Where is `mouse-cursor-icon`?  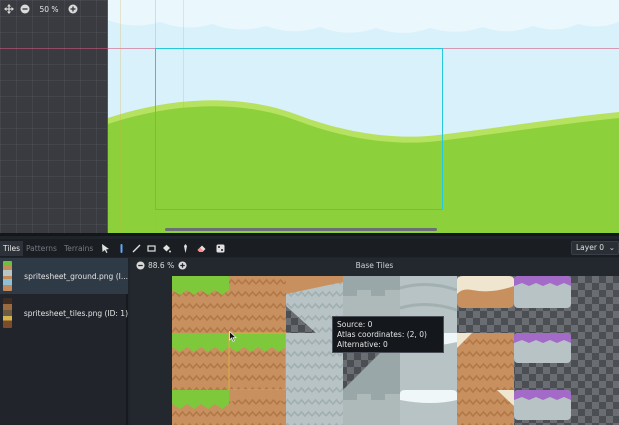
mouse-cursor-icon is located at coordinates (233, 336).